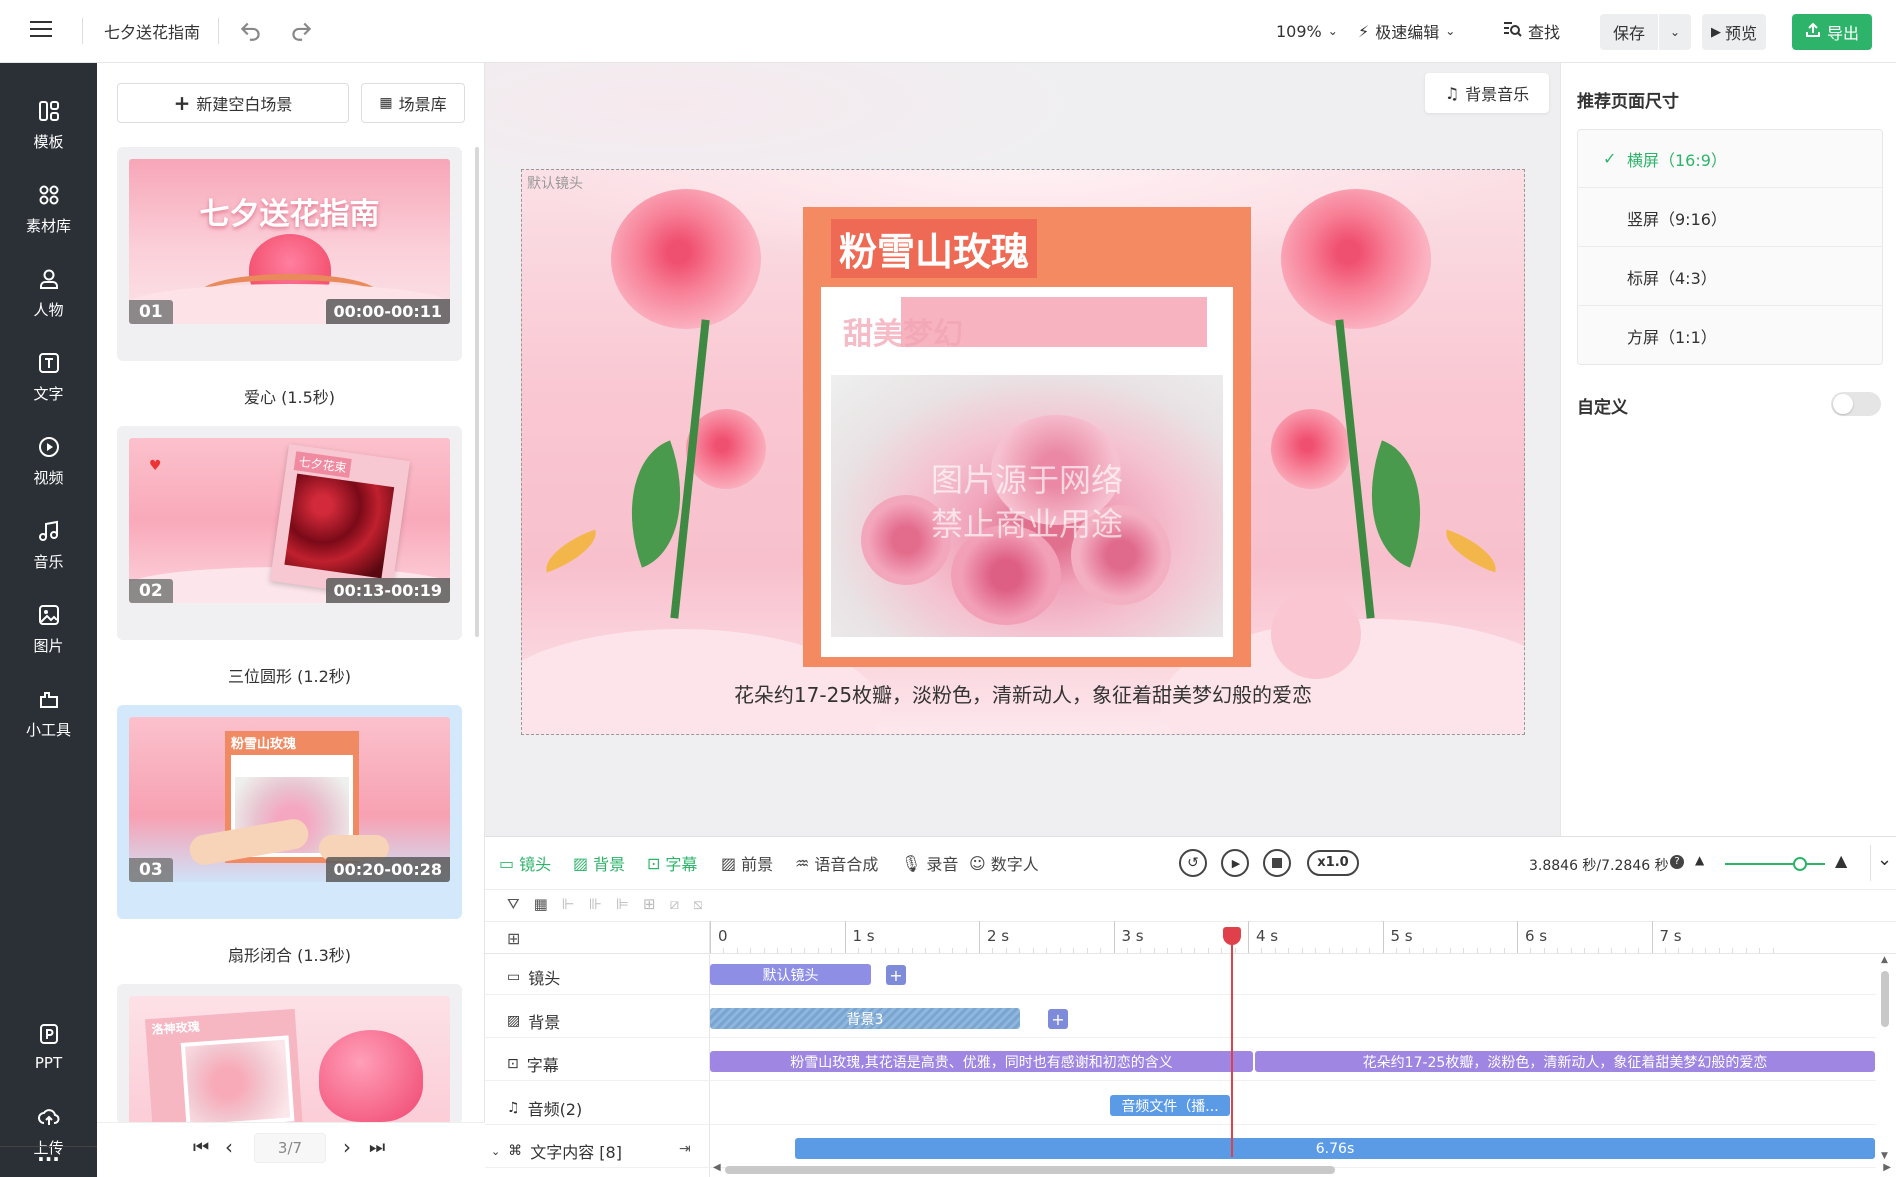 The width and height of the screenshot is (1896, 1177). I want to click on edit-mode-select: ⚡ 极速编辑 ⌄, so click(1406, 31).